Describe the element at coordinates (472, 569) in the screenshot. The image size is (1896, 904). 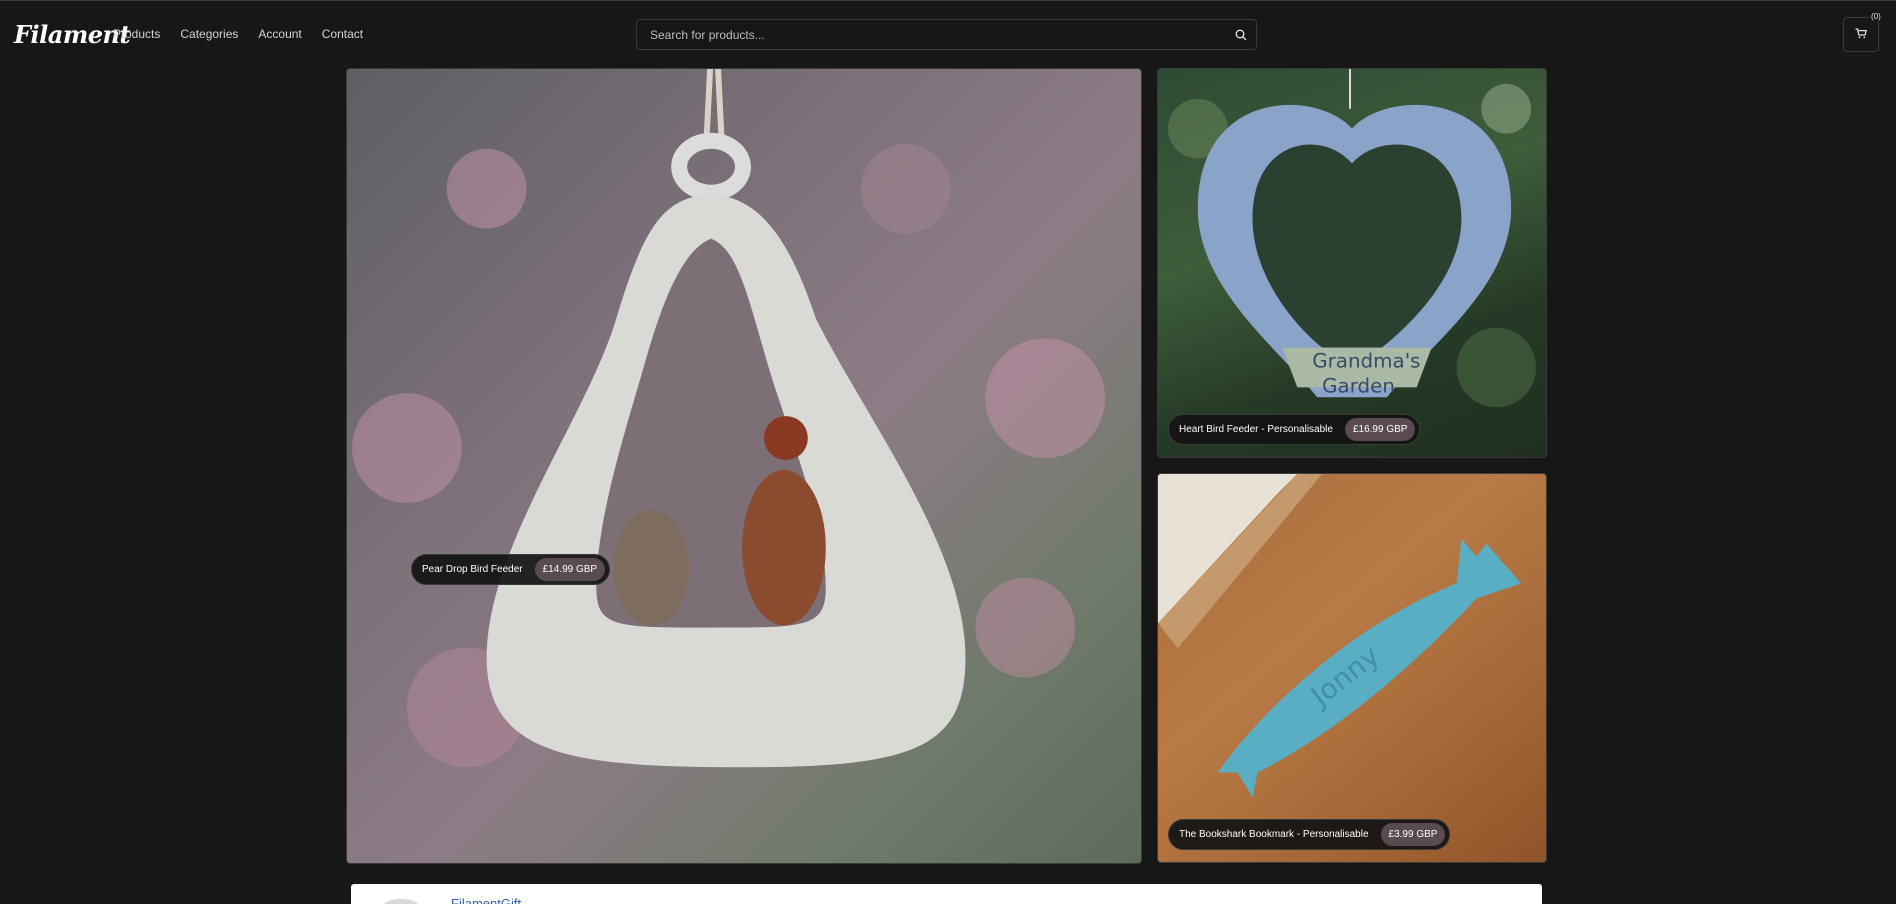
I see `product-name: Pear Drop Bird Feeder` at that location.